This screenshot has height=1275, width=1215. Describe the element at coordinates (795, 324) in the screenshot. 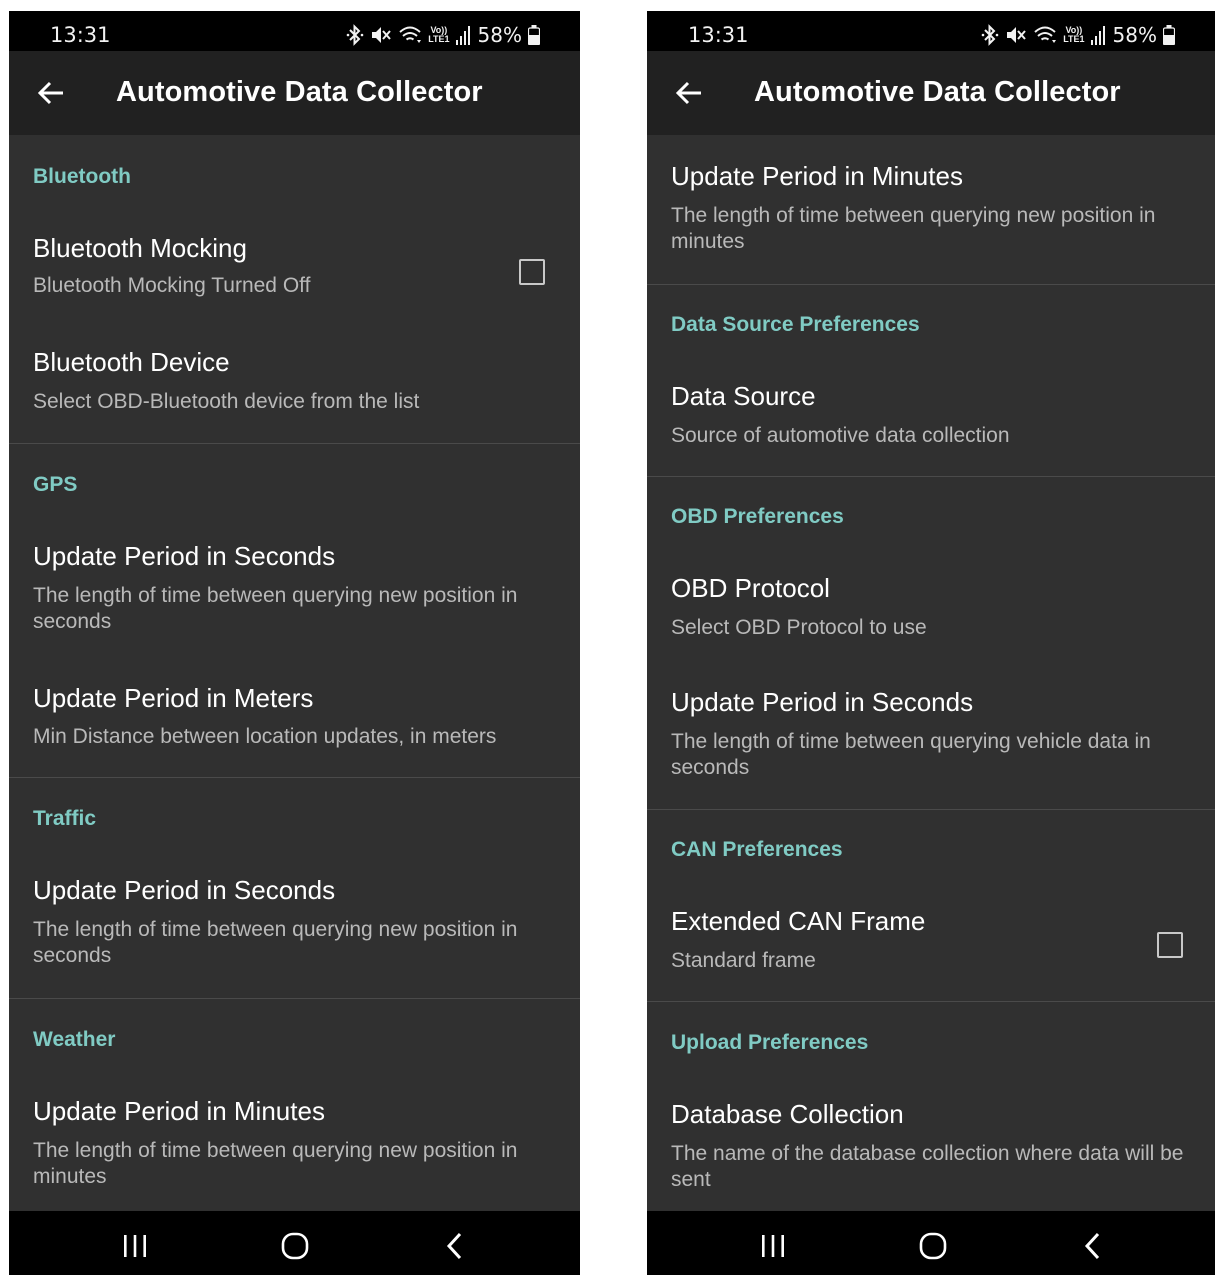

I see `category-data-source: Data Source Preferences` at that location.